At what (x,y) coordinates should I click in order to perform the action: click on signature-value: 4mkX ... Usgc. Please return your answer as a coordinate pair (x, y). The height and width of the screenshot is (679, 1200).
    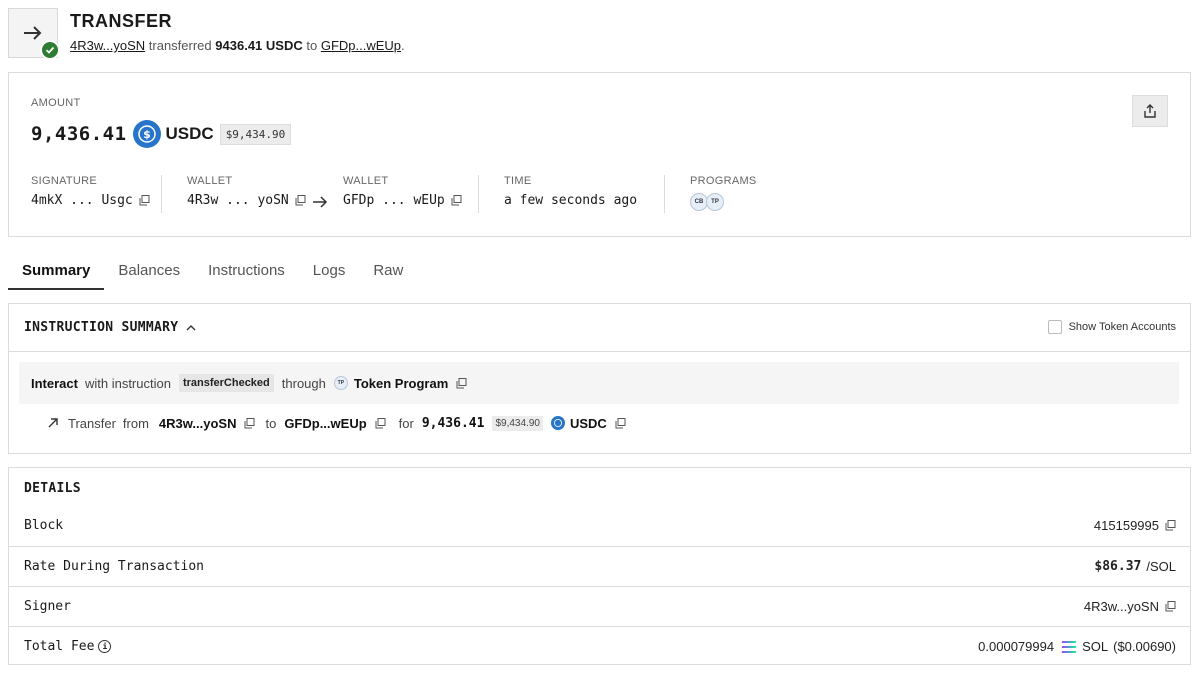
    Looking at the image, I should click on (82, 200).